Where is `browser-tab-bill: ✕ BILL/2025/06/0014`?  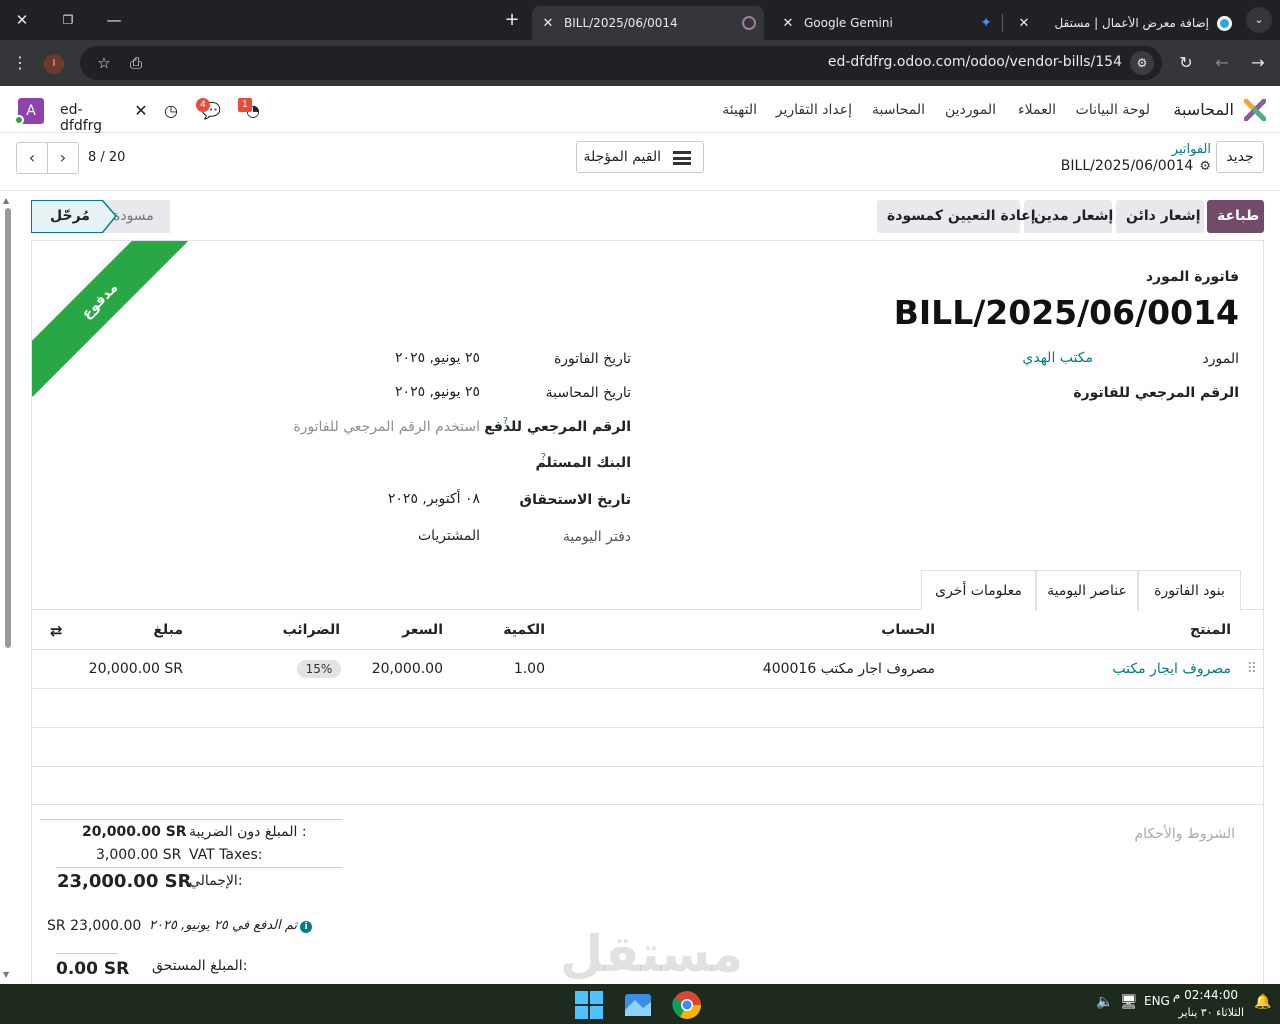
browser-tab-bill: ✕ BILL/2025/06/0014 is located at coordinates (648, 23).